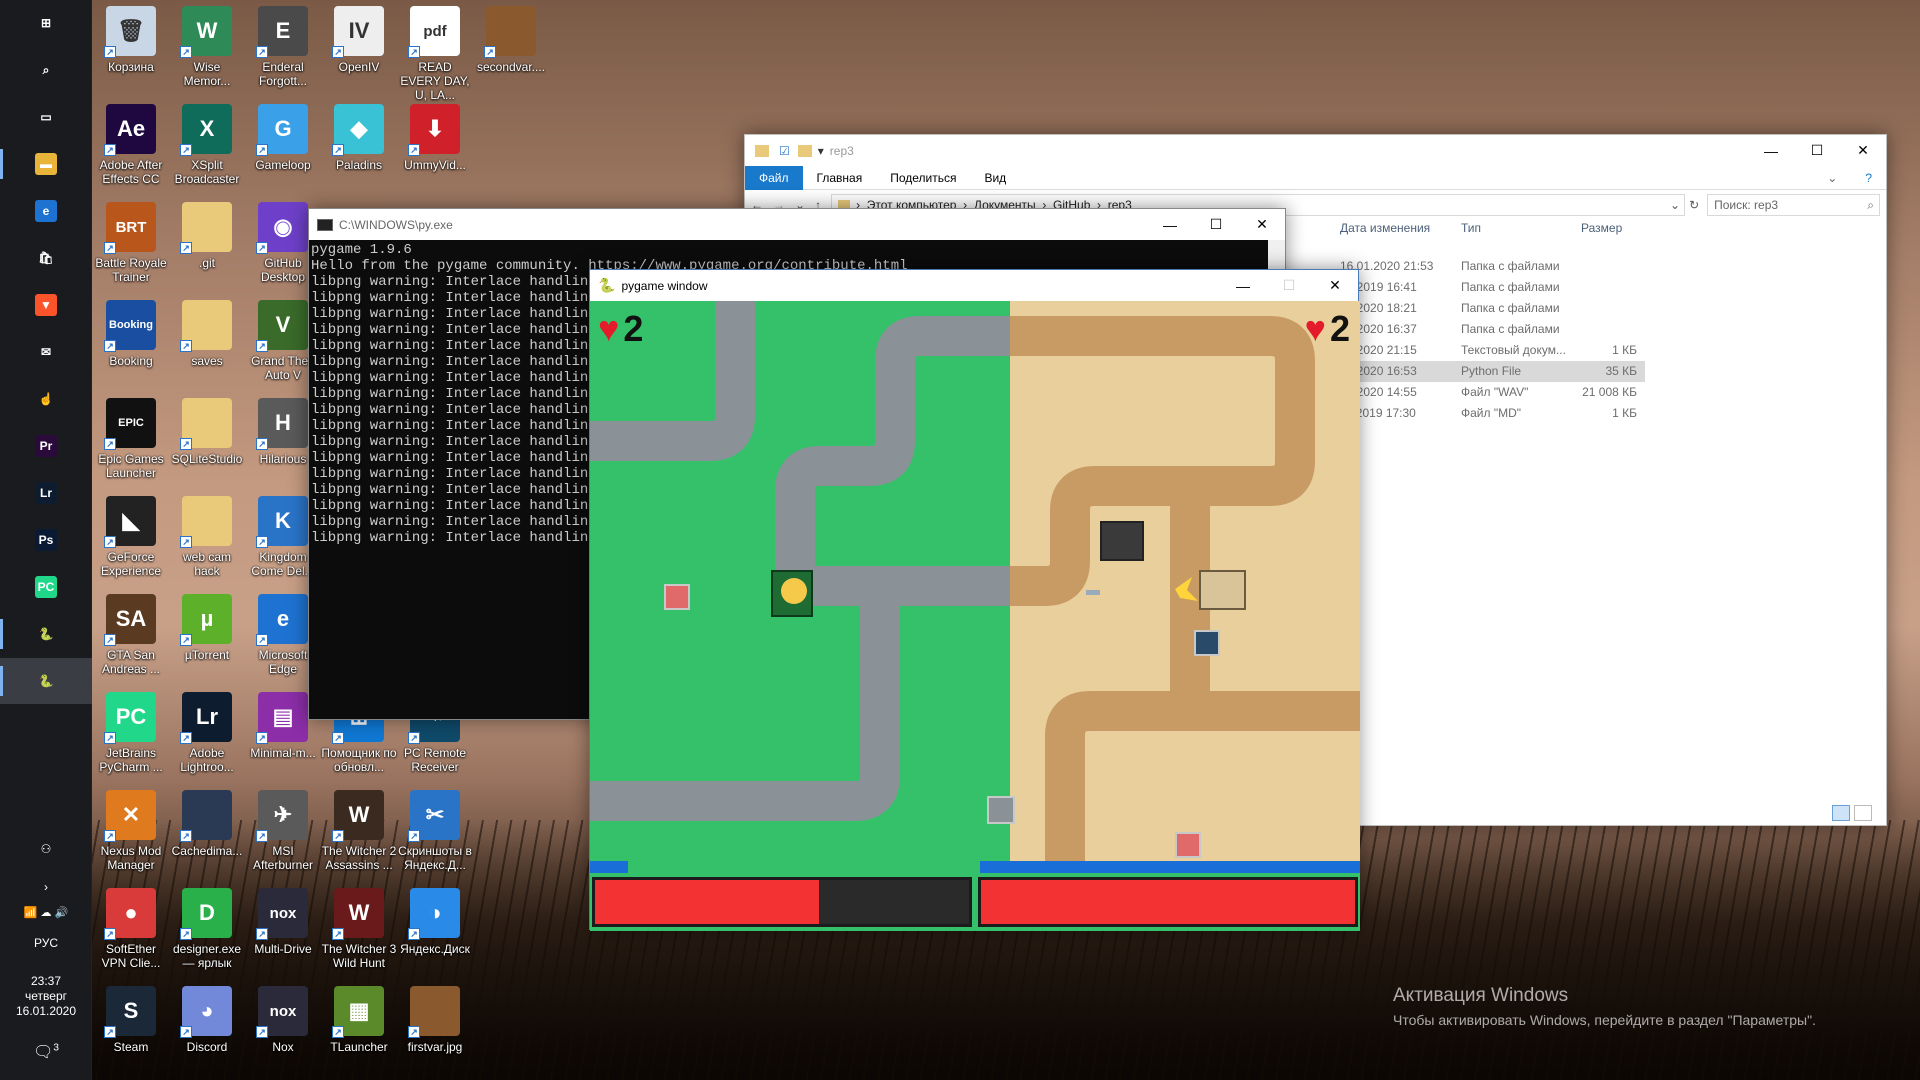  I want to click on desktop-icon: nox ↗ Multi-Drive, so click(283, 922).